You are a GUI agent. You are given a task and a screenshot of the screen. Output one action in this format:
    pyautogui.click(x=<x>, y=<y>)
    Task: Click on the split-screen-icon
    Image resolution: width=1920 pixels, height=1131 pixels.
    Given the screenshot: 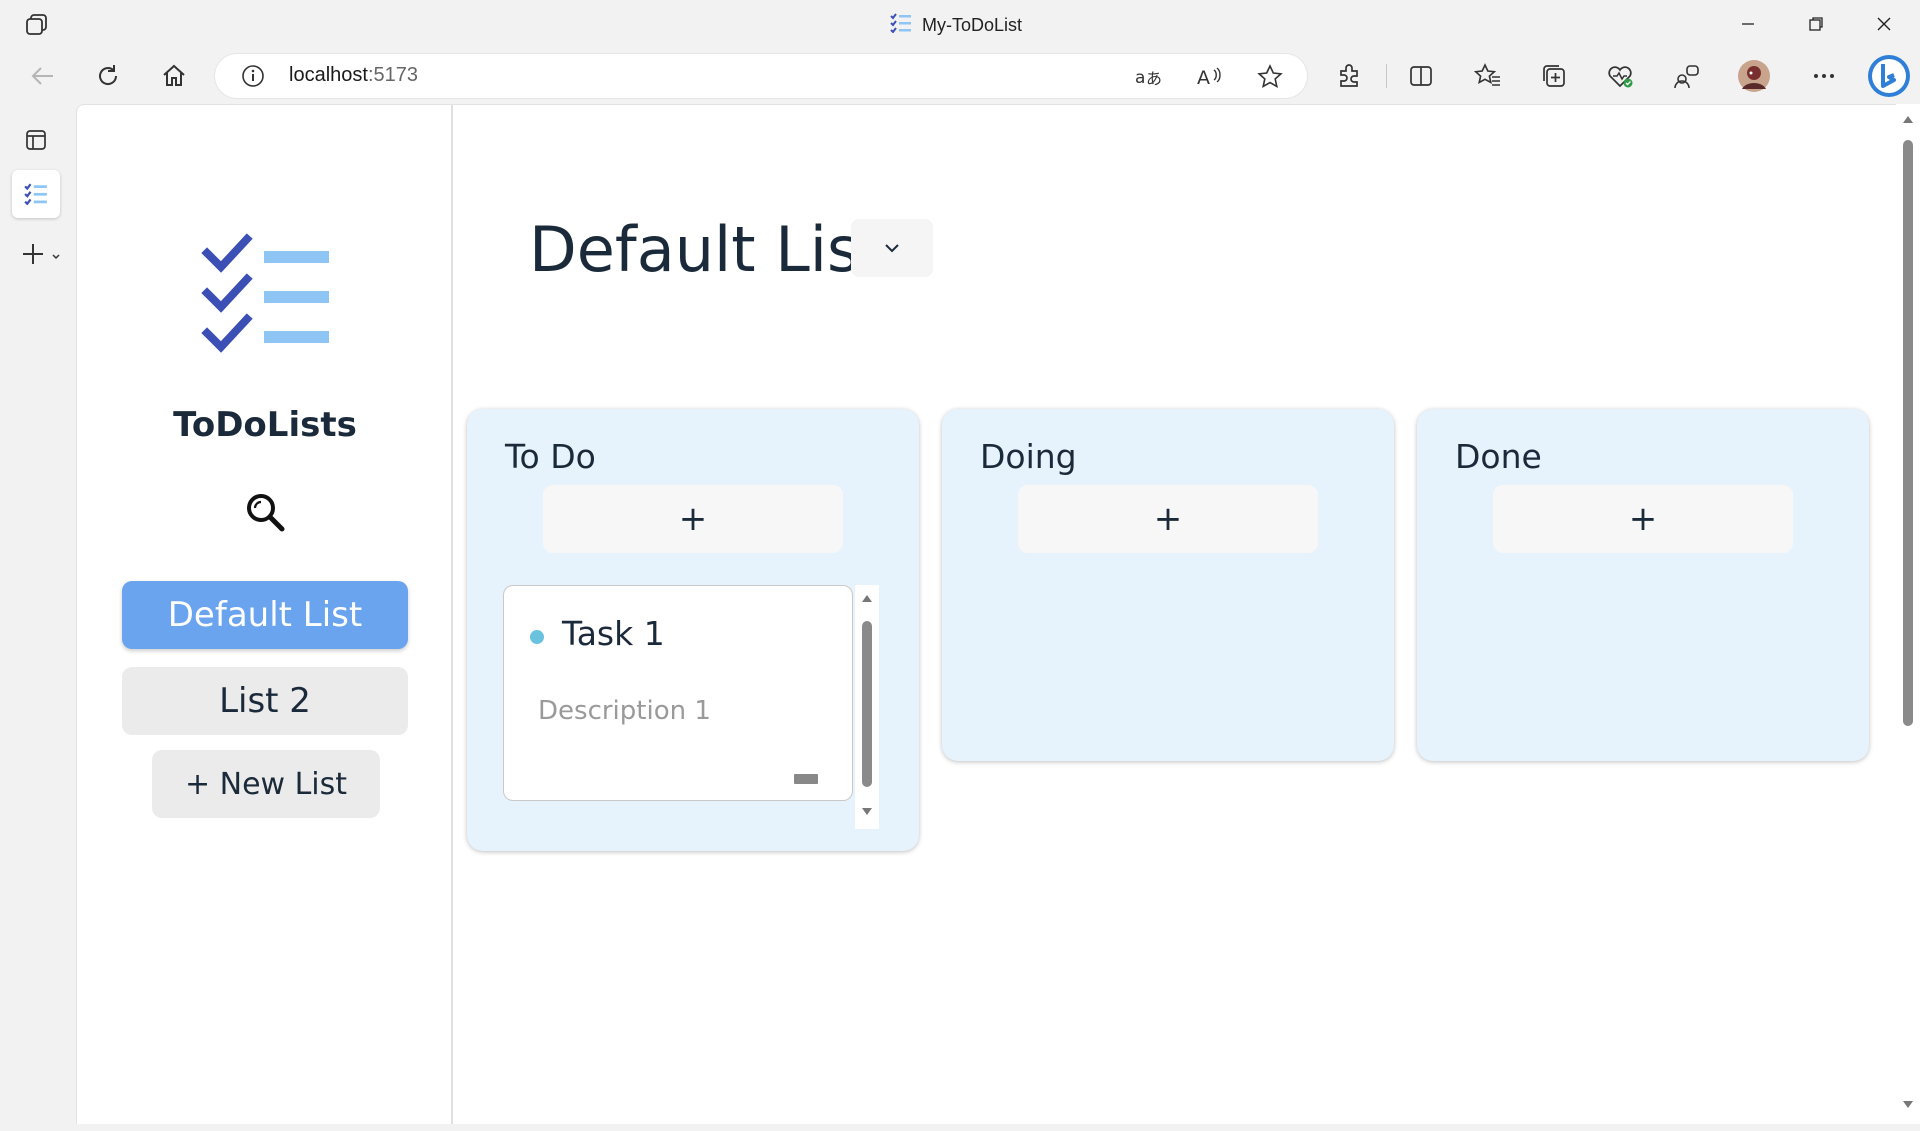 What is the action you would take?
    pyautogui.click(x=1421, y=76)
    